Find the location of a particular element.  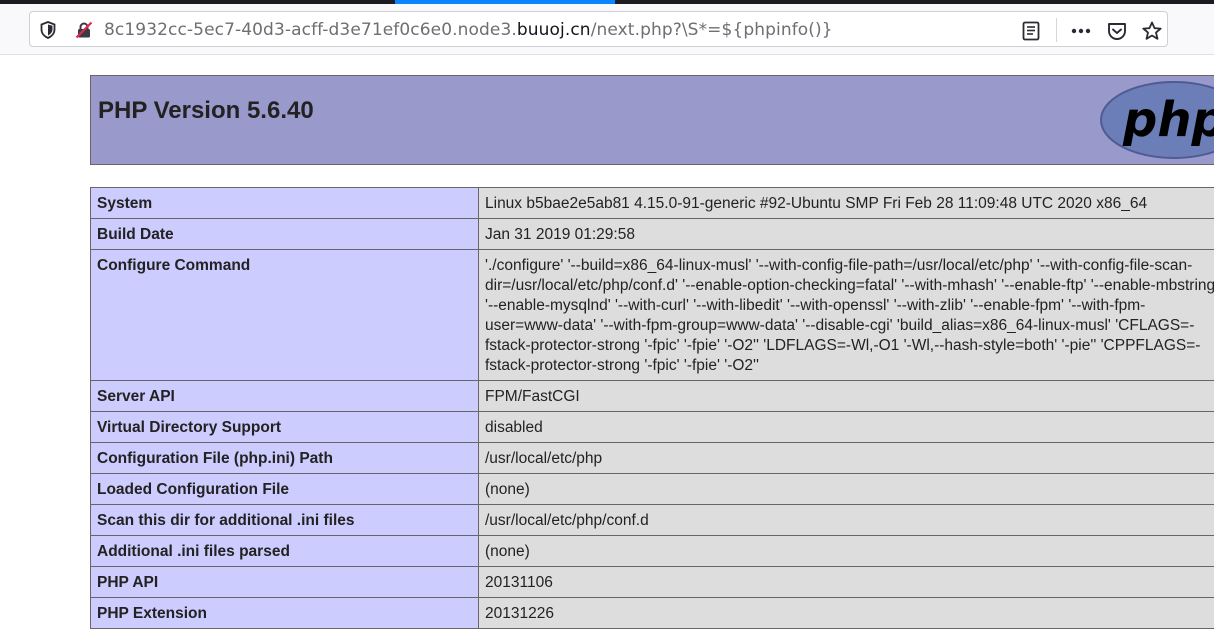

table-row: Build DateJan 31 2019 01:29:58 is located at coordinates (652, 234).